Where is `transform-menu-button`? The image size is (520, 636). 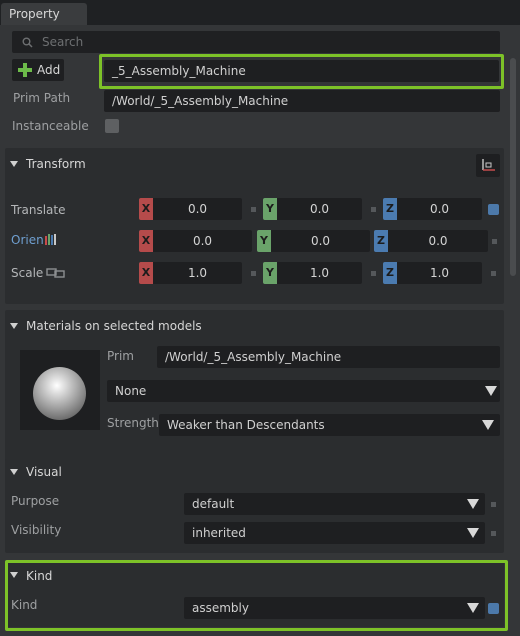
transform-menu-button is located at coordinates (488, 165).